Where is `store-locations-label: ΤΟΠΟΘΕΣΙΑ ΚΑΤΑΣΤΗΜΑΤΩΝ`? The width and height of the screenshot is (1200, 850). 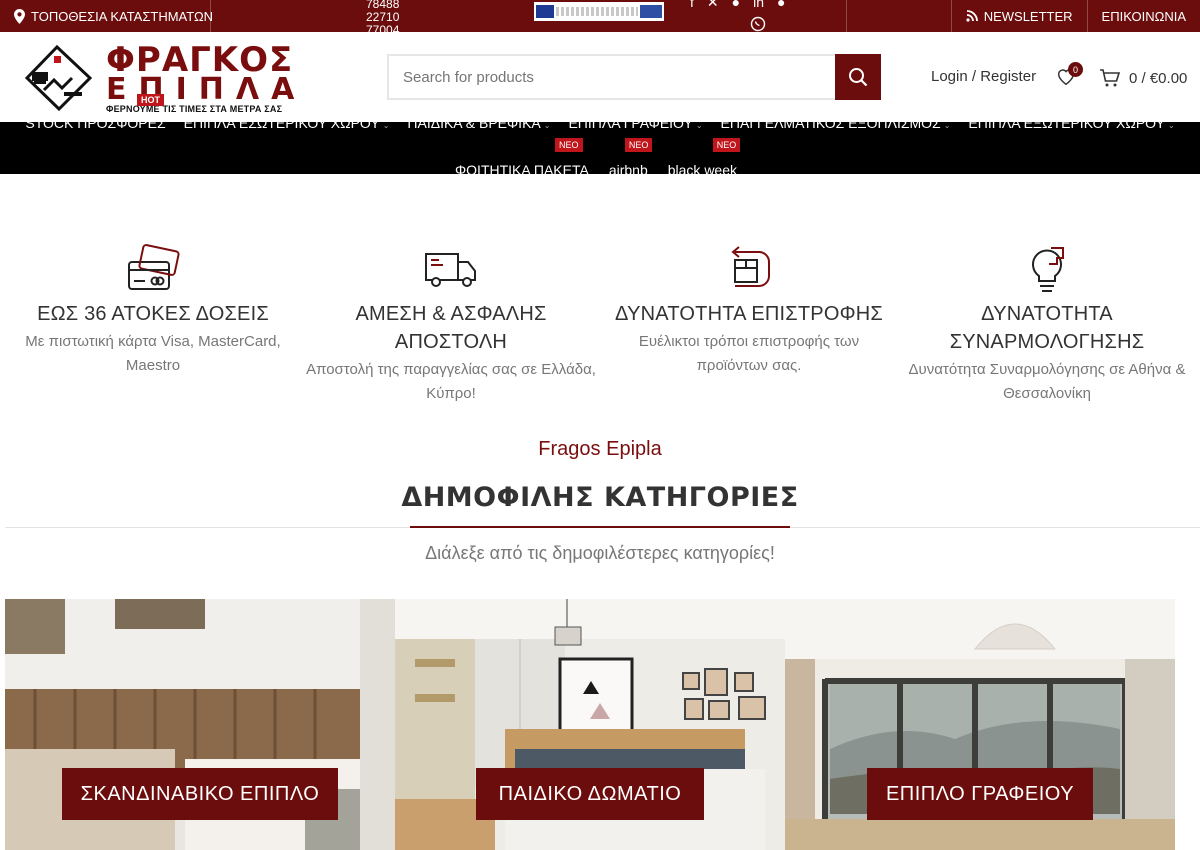
store-locations-label: ΤΟΠΟΘΕΣΙΑ ΚΑΤΑΣΤΗΜΑΤΩΝ is located at coordinates (122, 16).